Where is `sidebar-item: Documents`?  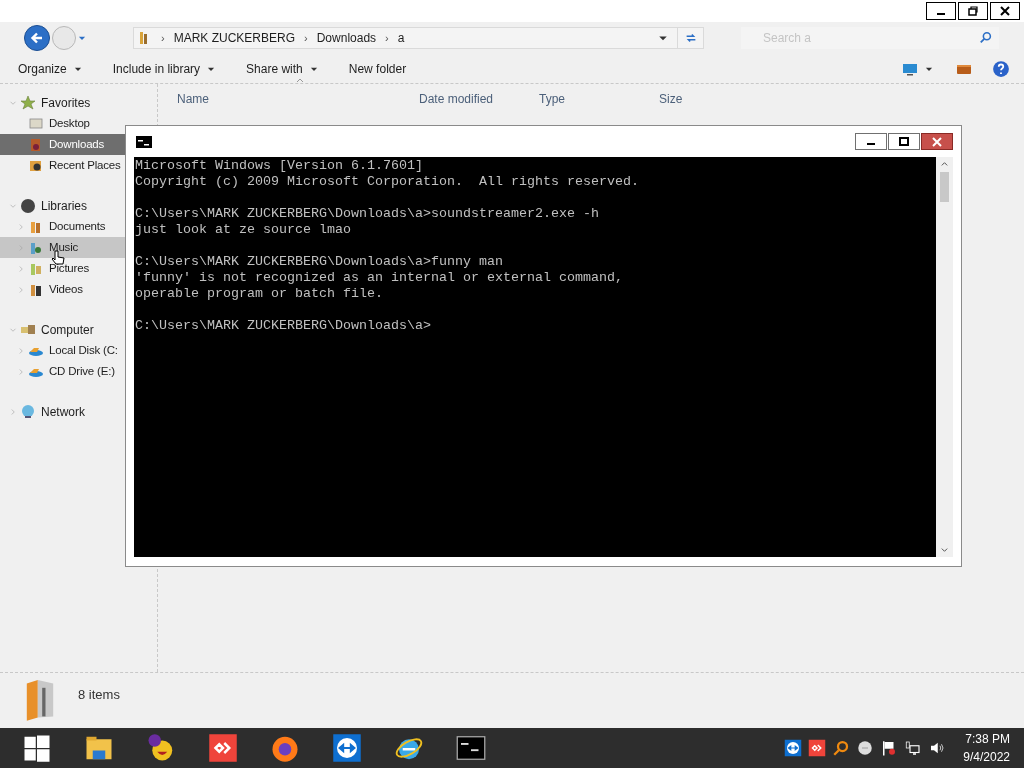 sidebar-item: Documents is located at coordinates (62, 226).